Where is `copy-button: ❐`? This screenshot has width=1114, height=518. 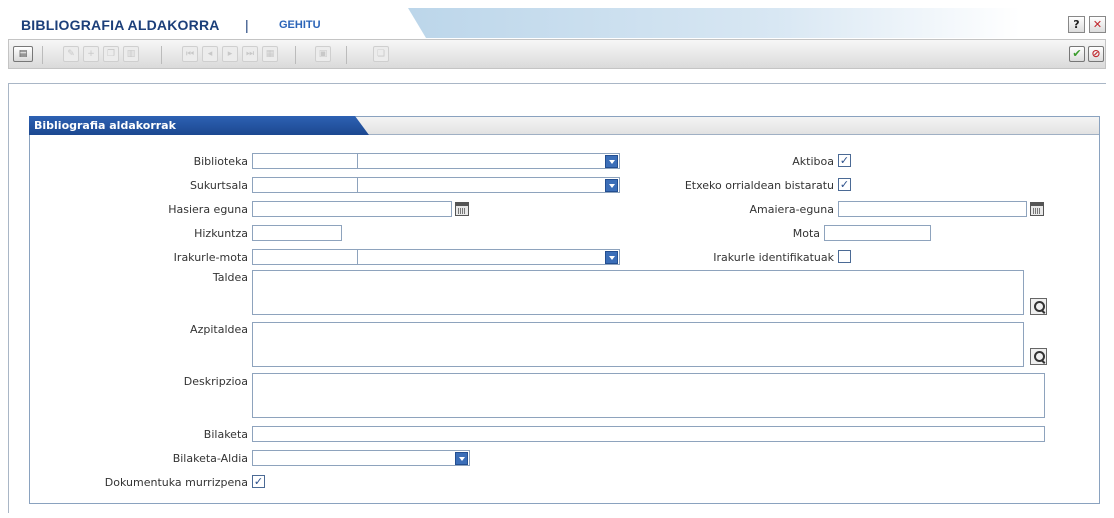
copy-button: ❐ is located at coordinates (111, 54).